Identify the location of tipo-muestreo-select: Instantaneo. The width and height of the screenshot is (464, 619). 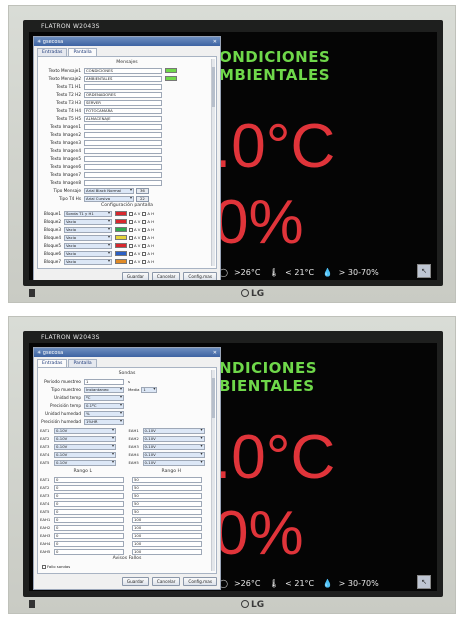
(104, 389).